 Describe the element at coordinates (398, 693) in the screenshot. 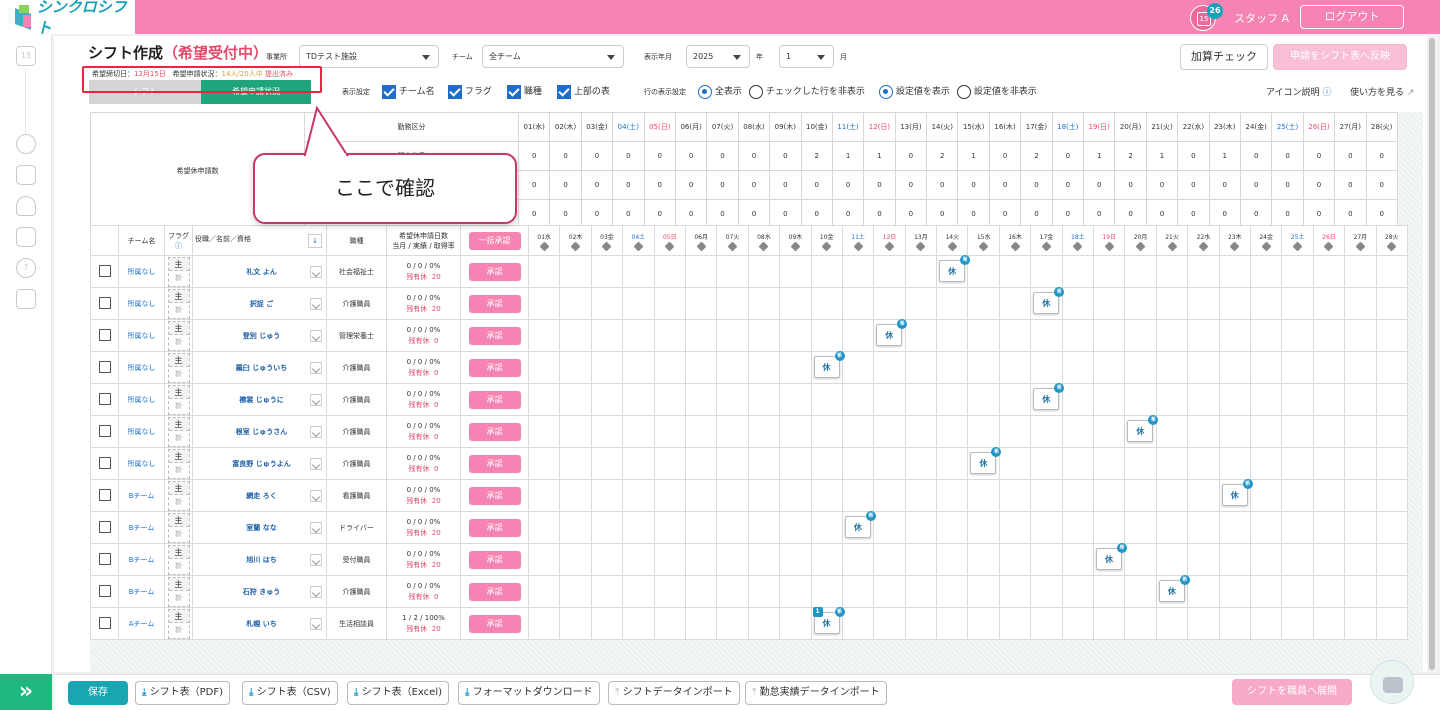

I see `excel-download-button: ⤓ シフト表（Excel)` at that location.